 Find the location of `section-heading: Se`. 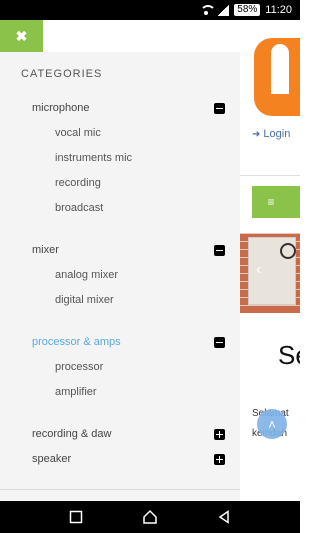

section-heading: Se is located at coordinates (289, 355).